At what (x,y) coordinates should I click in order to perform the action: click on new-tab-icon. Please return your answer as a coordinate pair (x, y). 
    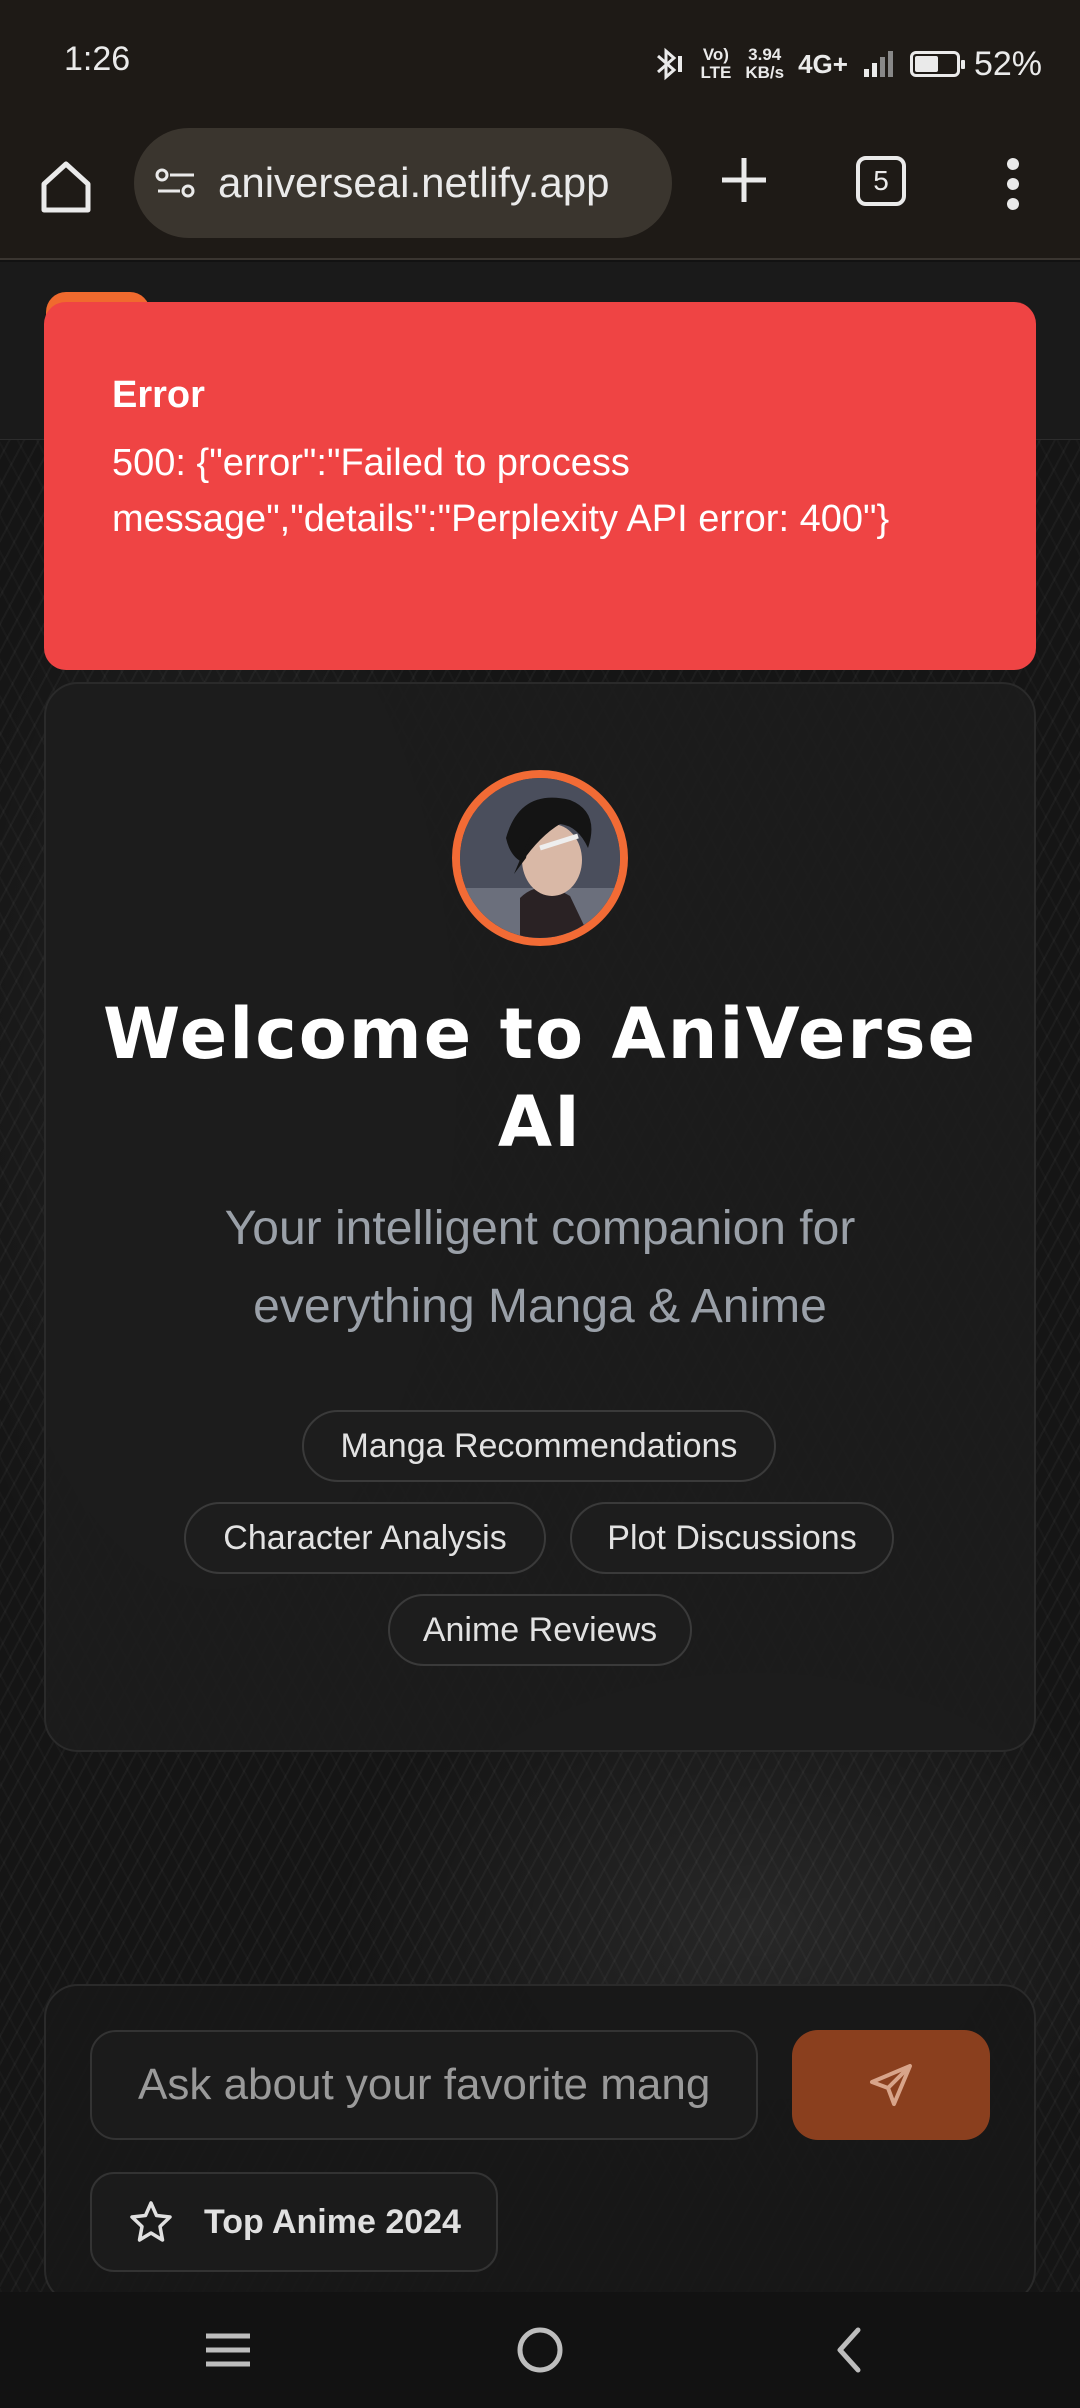
    Looking at the image, I should click on (744, 180).